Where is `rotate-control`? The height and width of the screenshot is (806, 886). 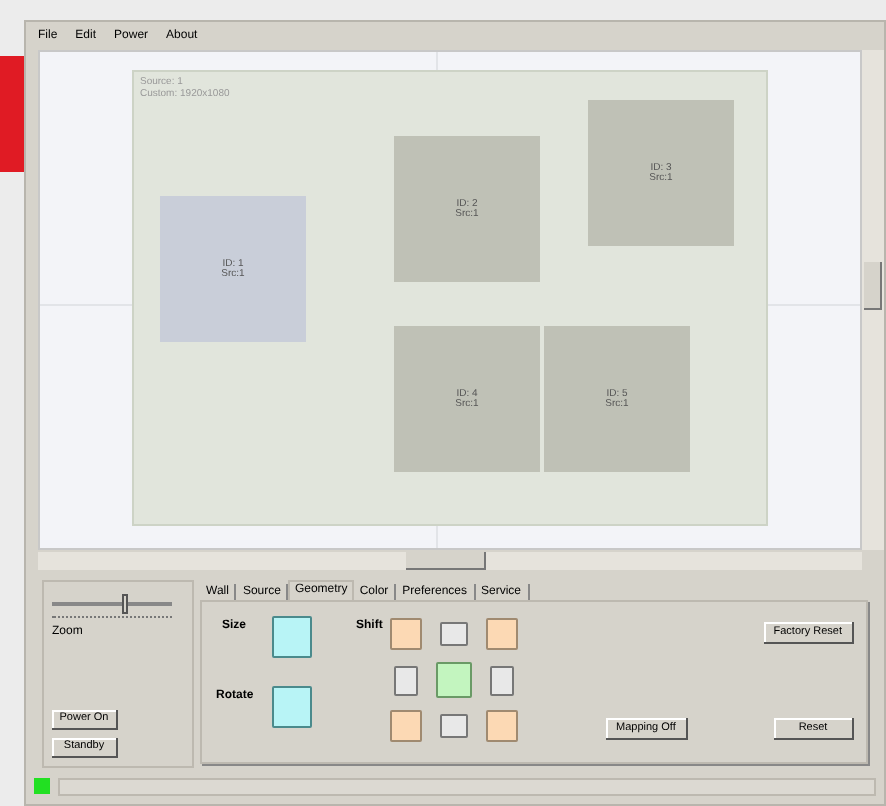
rotate-control is located at coordinates (292, 707).